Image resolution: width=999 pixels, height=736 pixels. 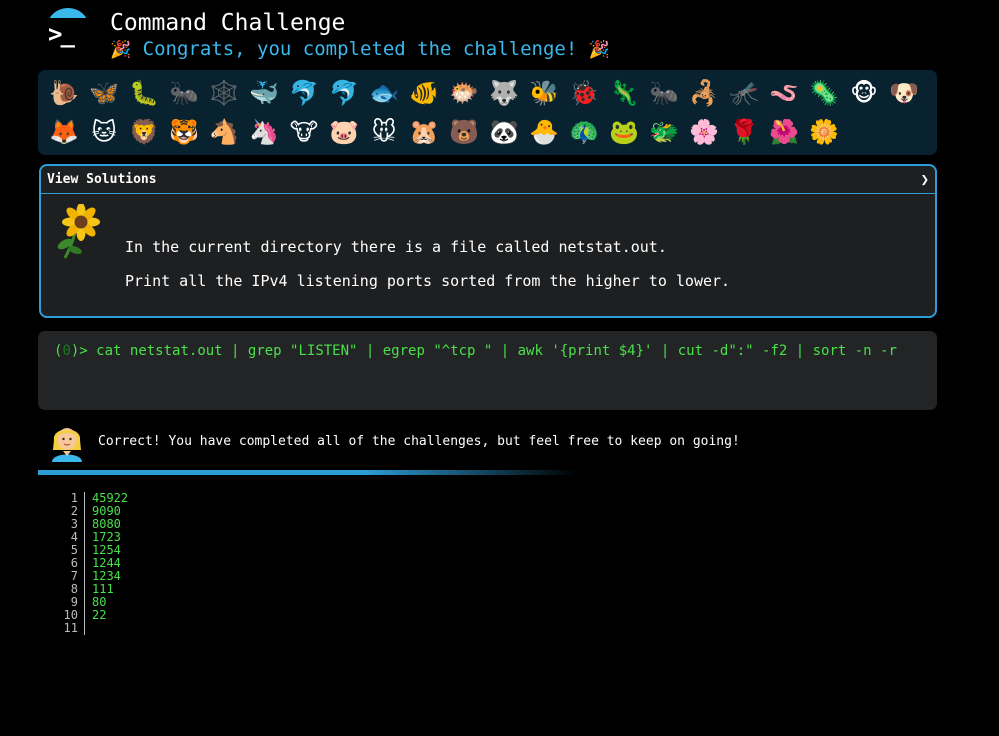 I want to click on challenge-emoji-icon: 🐳, so click(x=264, y=93).